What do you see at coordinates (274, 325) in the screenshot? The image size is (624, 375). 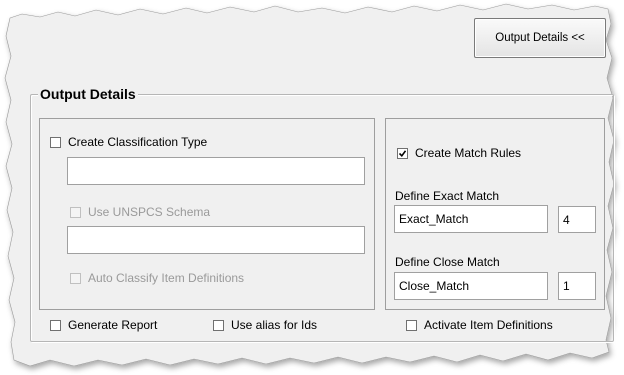 I see `use-alias-label: Use alias for Ids` at bounding box center [274, 325].